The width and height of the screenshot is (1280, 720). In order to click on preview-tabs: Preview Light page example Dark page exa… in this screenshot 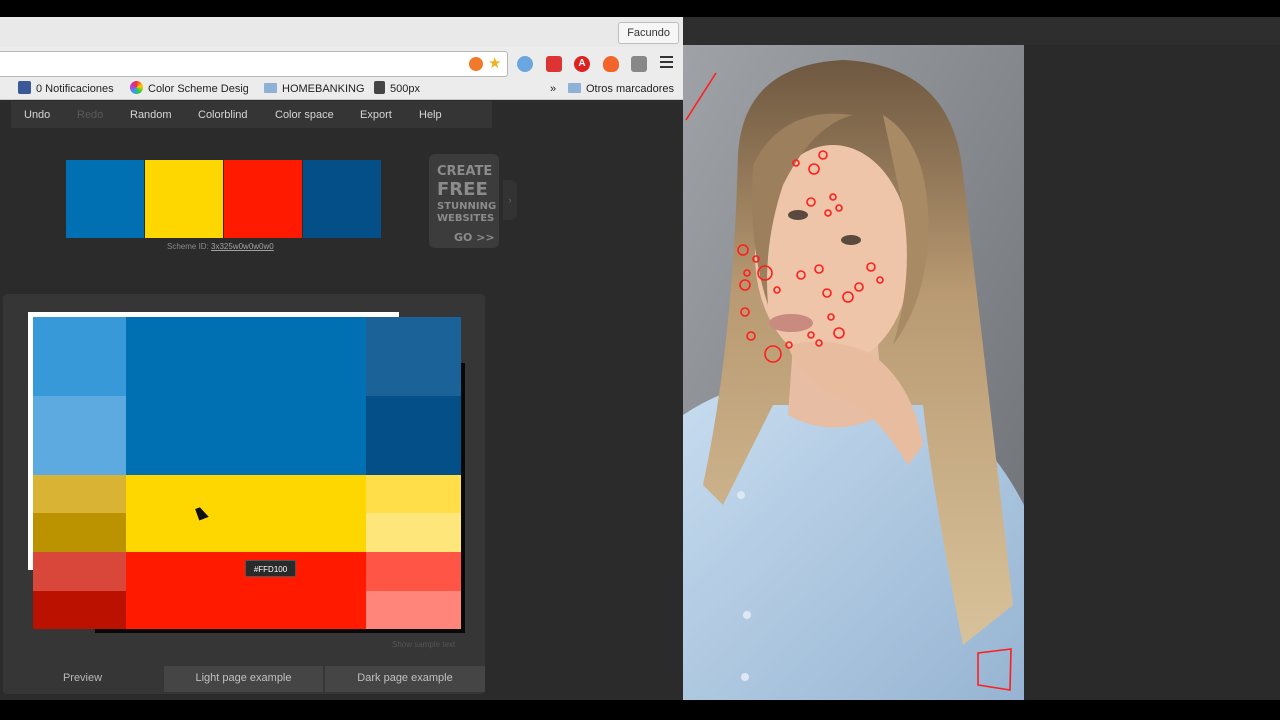, I will do `click(244, 679)`.